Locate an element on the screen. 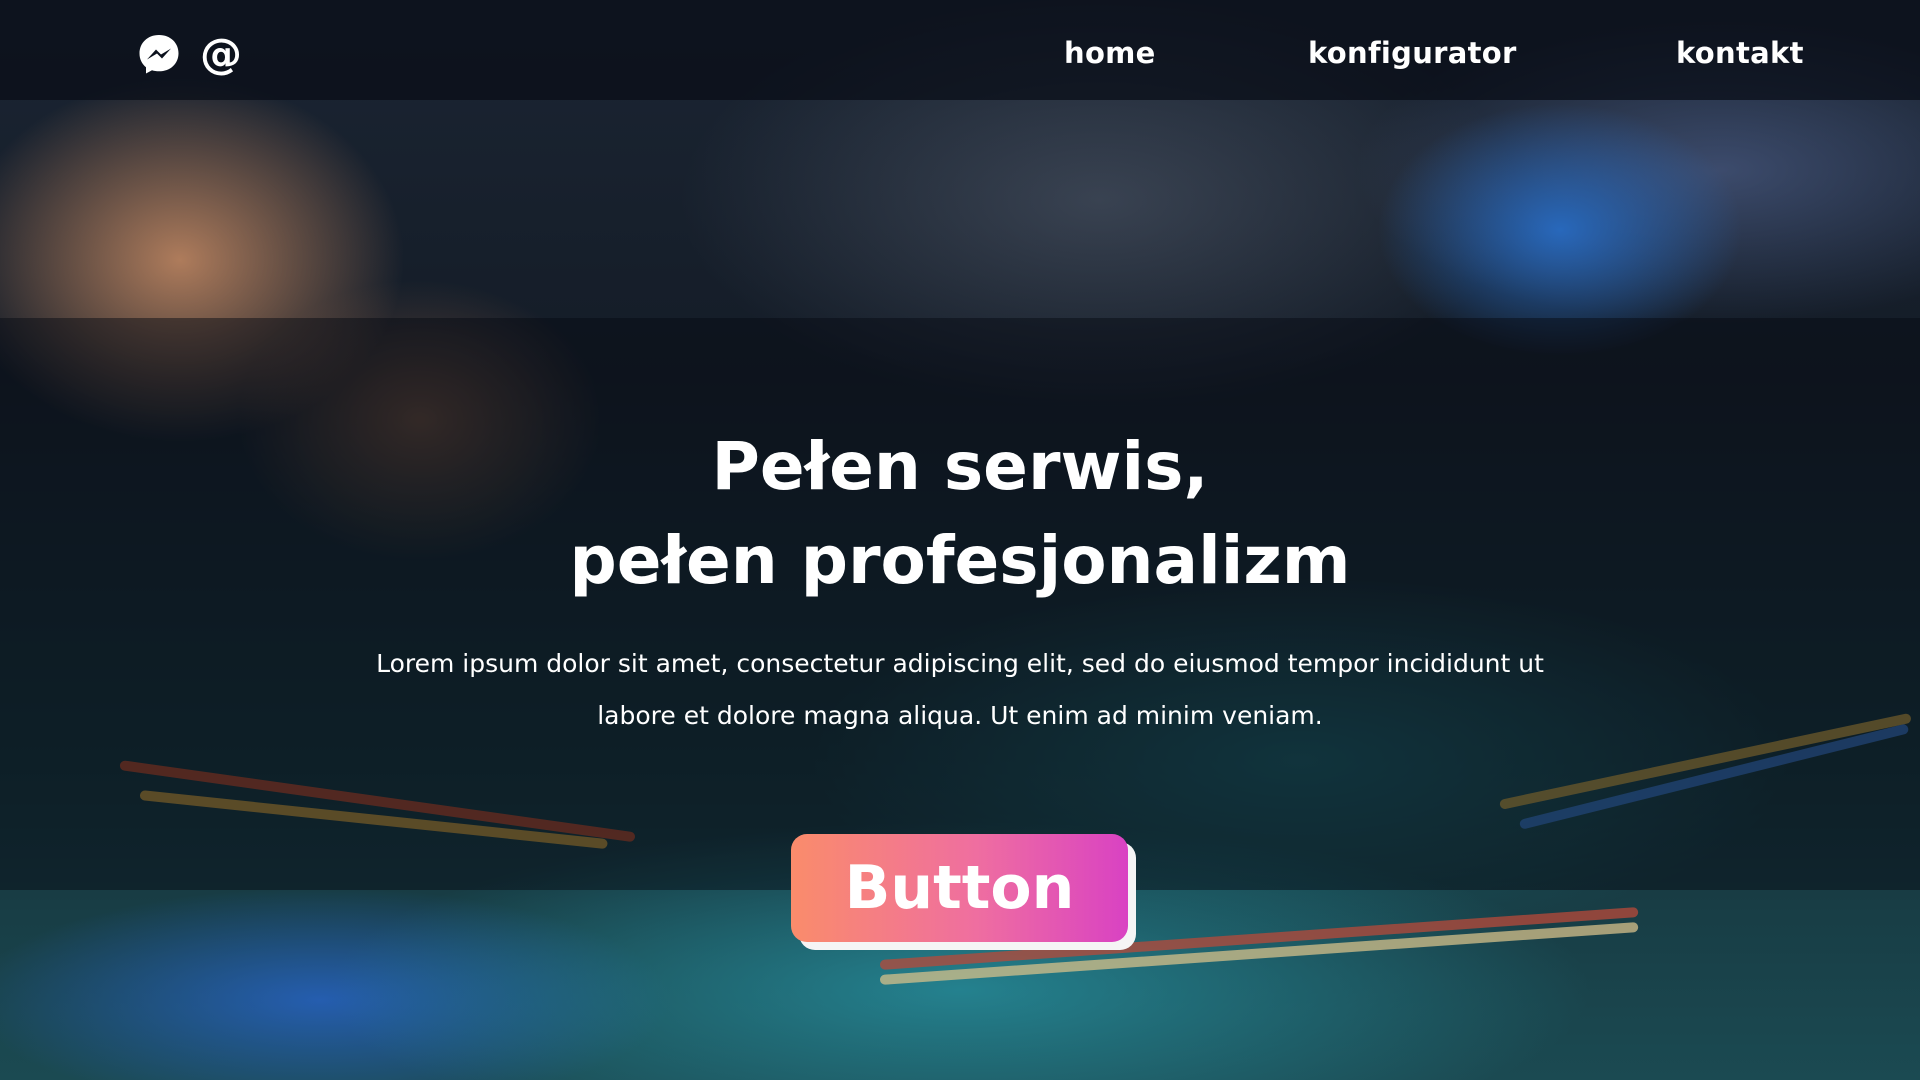 The image size is (1920, 1080). main-nav: home konfigurator kontakt is located at coordinates (960, 53).